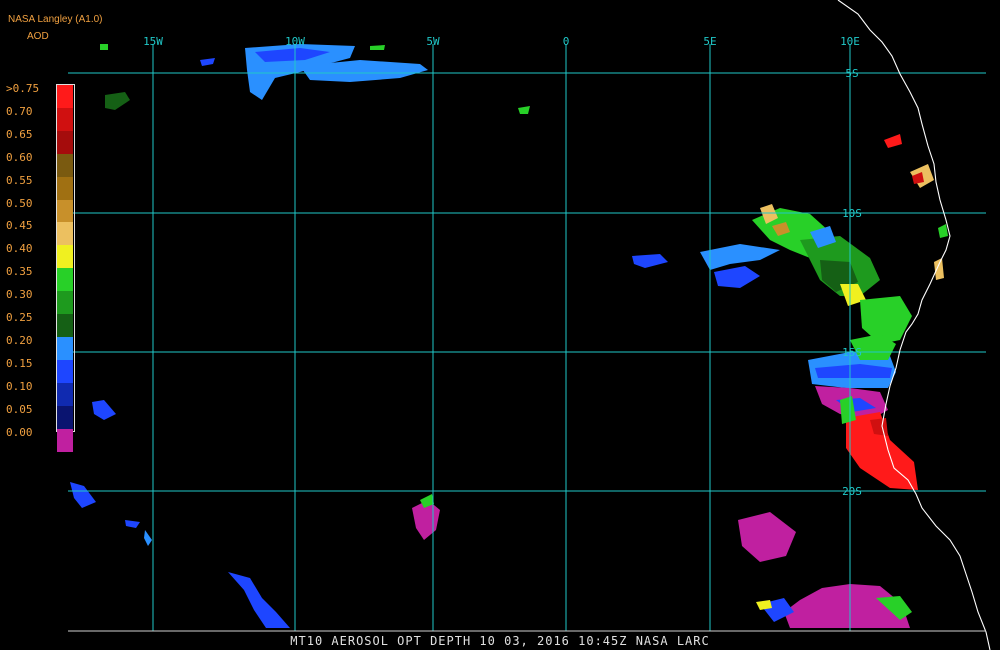 Image resolution: width=1000 pixels, height=650 pixels. What do you see at coordinates (19, 203) in the screenshot?
I see `legend-tick-label: 0.50` at bounding box center [19, 203].